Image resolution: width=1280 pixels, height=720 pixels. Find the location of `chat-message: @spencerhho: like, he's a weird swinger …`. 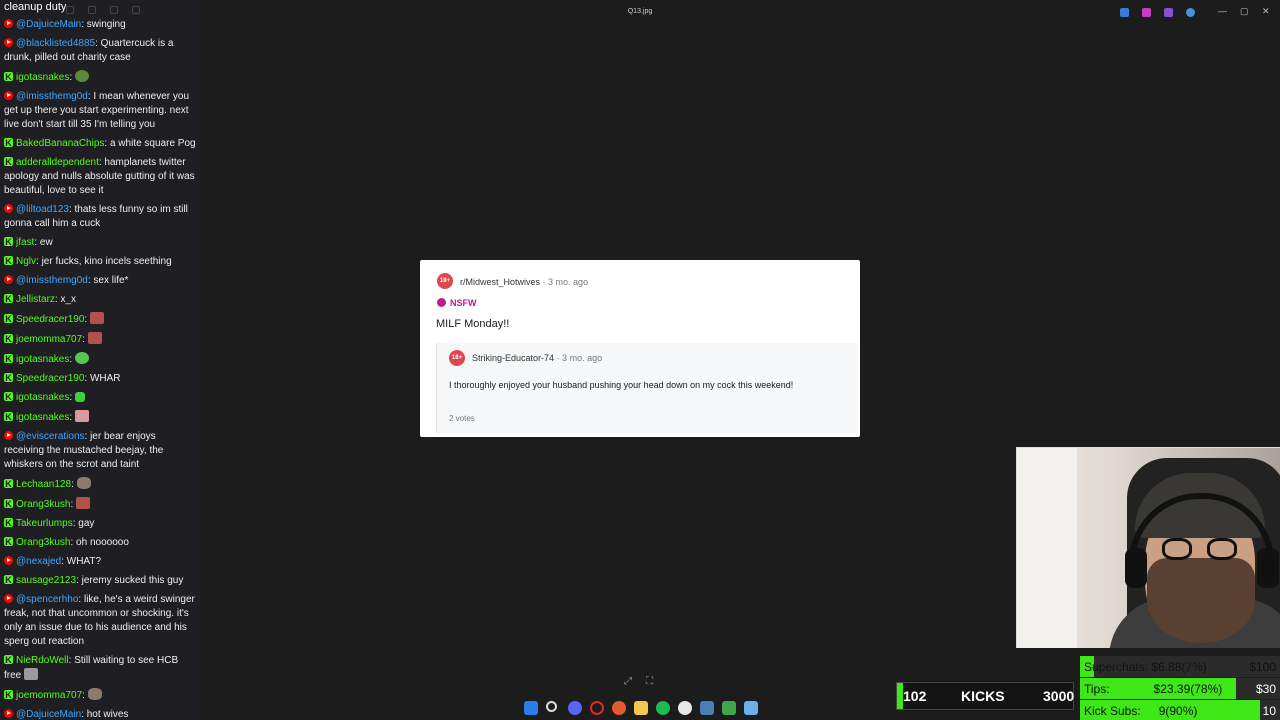

chat-message: @spencerhho: like, he's a weird swinger … is located at coordinates (99, 620).